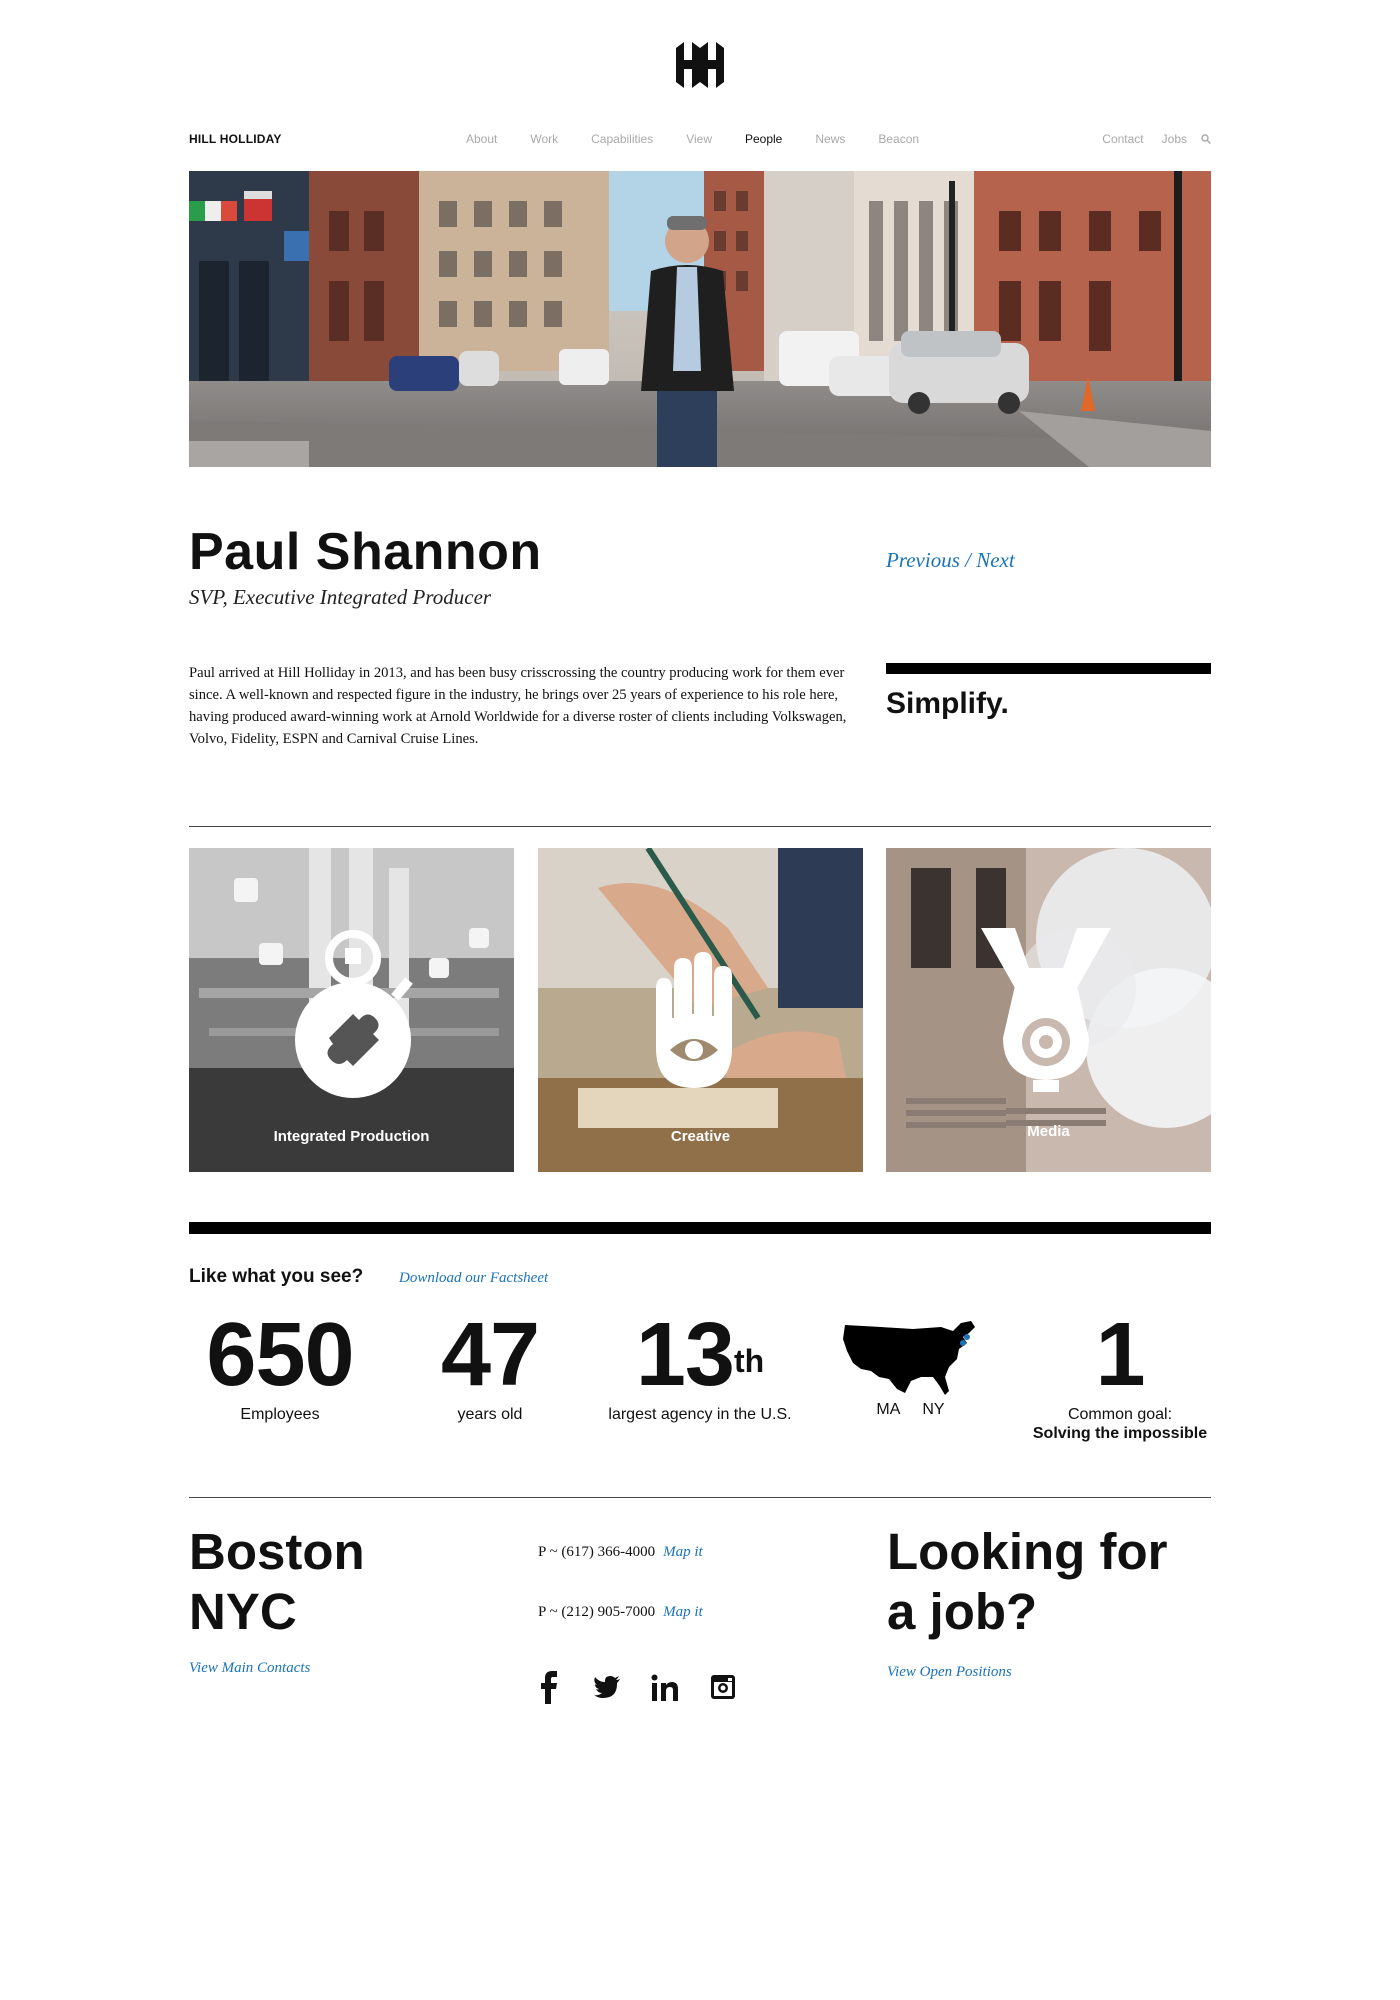  What do you see at coordinates (354, 1013) in the screenshot?
I see `stopwatch-puzzle-icon` at bounding box center [354, 1013].